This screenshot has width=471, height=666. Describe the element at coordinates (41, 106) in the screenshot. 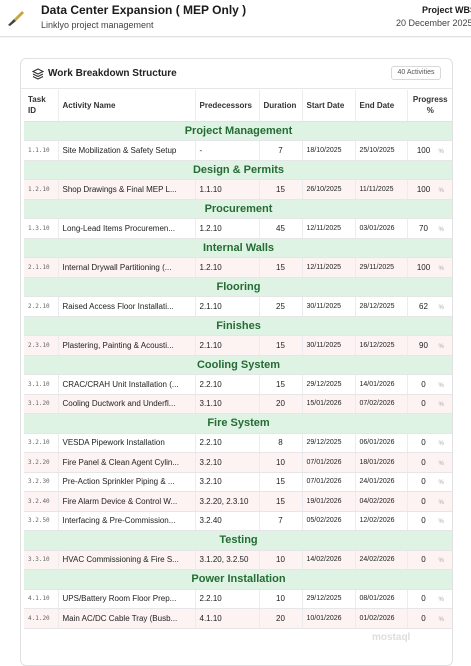

I see `col-header-task-id: Task ID` at that location.